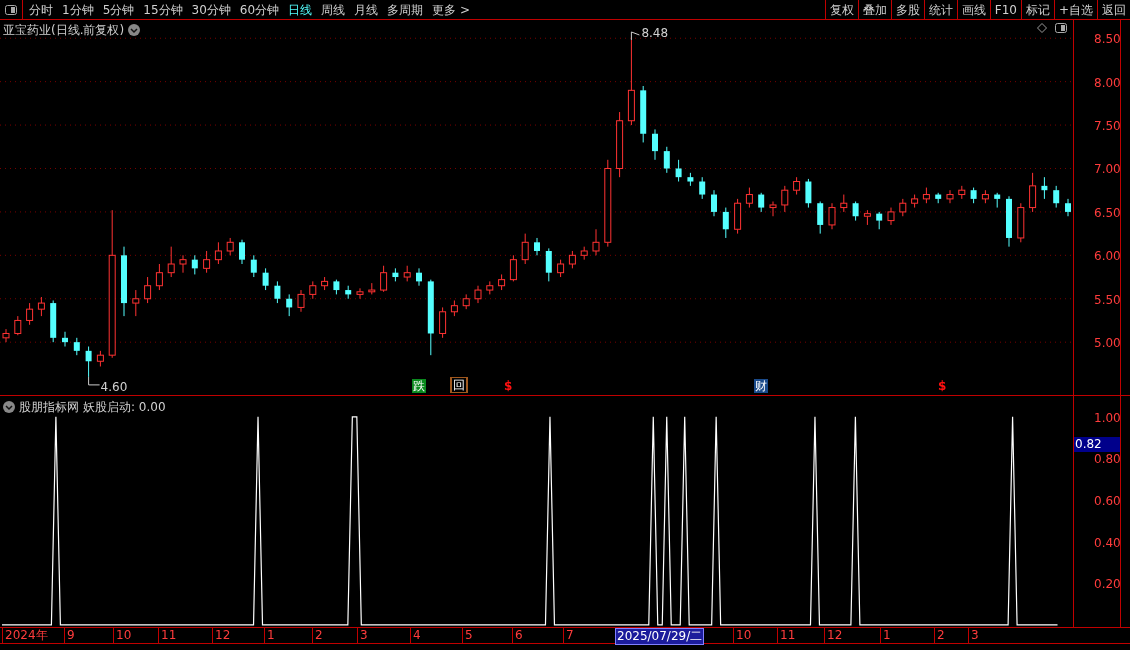 This screenshot has height=650, width=1130. I want to click on period-tab: 周线, so click(333, 9).